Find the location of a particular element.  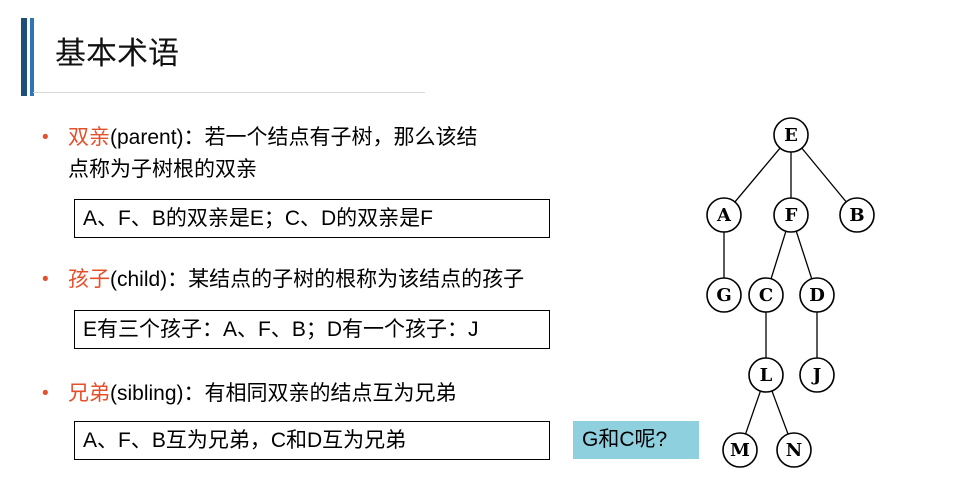

tree-node-J: J is located at coordinates (817, 375).